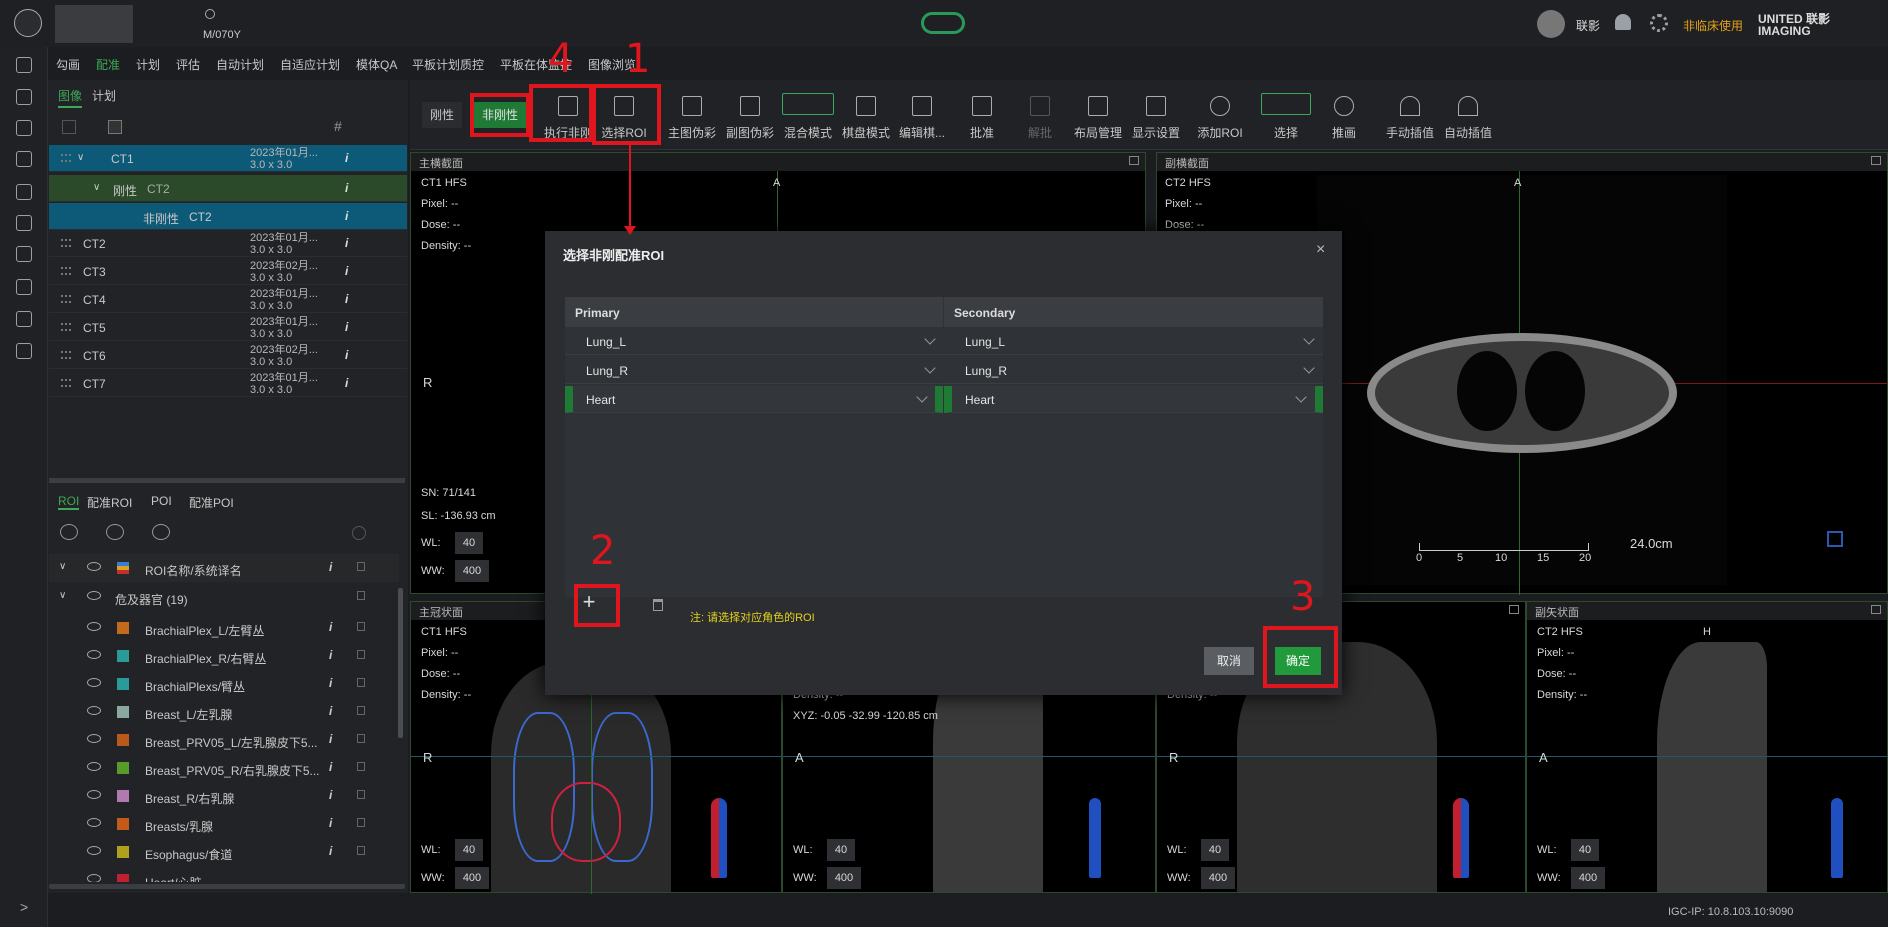 The width and height of the screenshot is (1888, 927). Describe the element at coordinates (24, 351) in the screenshot. I see `grid-icon` at that location.